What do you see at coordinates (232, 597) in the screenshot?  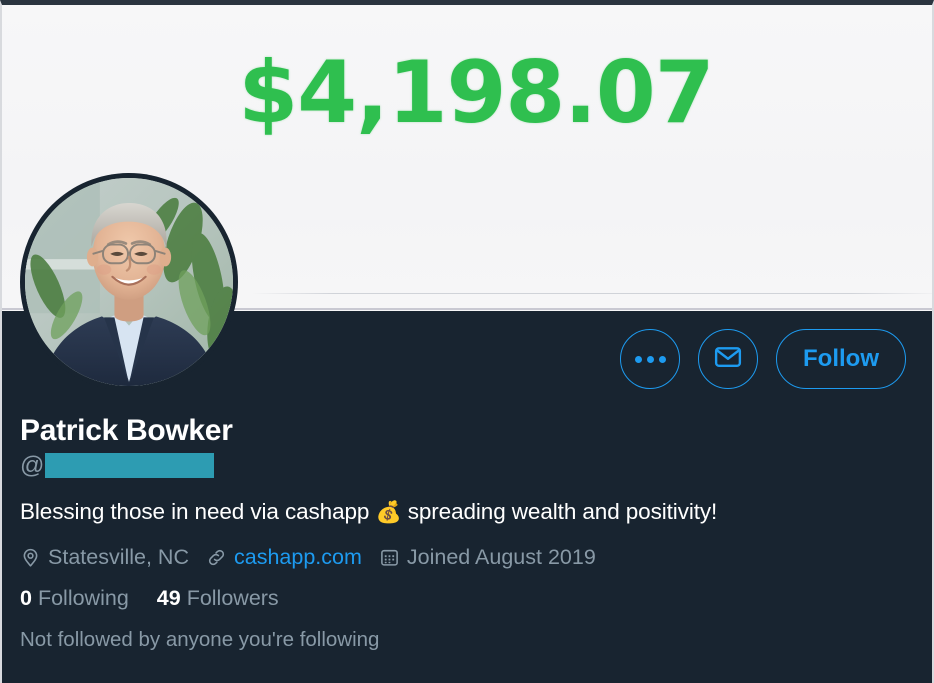 I see `followers-label: Followers` at bounding box center [232, 597].